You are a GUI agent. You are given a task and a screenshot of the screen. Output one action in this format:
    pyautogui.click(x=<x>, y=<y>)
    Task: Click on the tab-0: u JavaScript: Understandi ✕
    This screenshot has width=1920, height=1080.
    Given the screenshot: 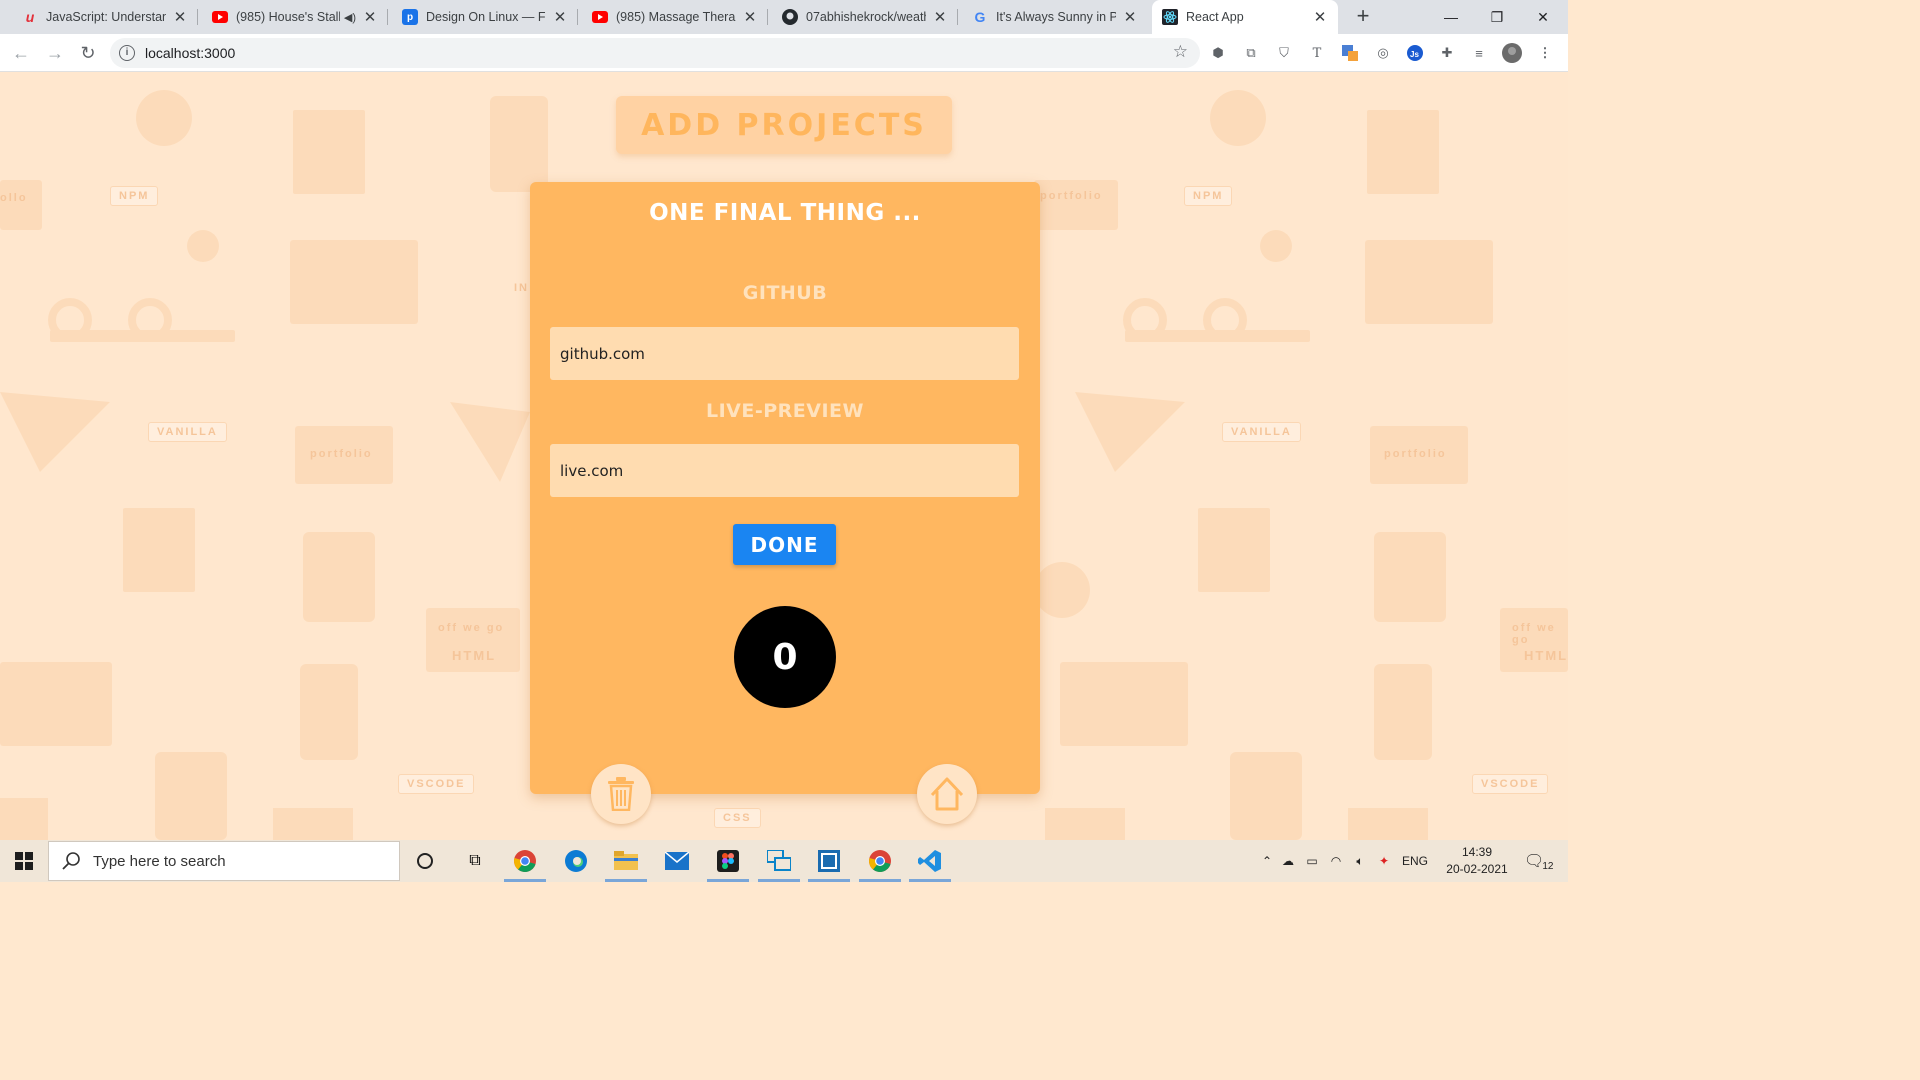 What is the action you would take?
    pyautogui.click(x=105, y=17)
    